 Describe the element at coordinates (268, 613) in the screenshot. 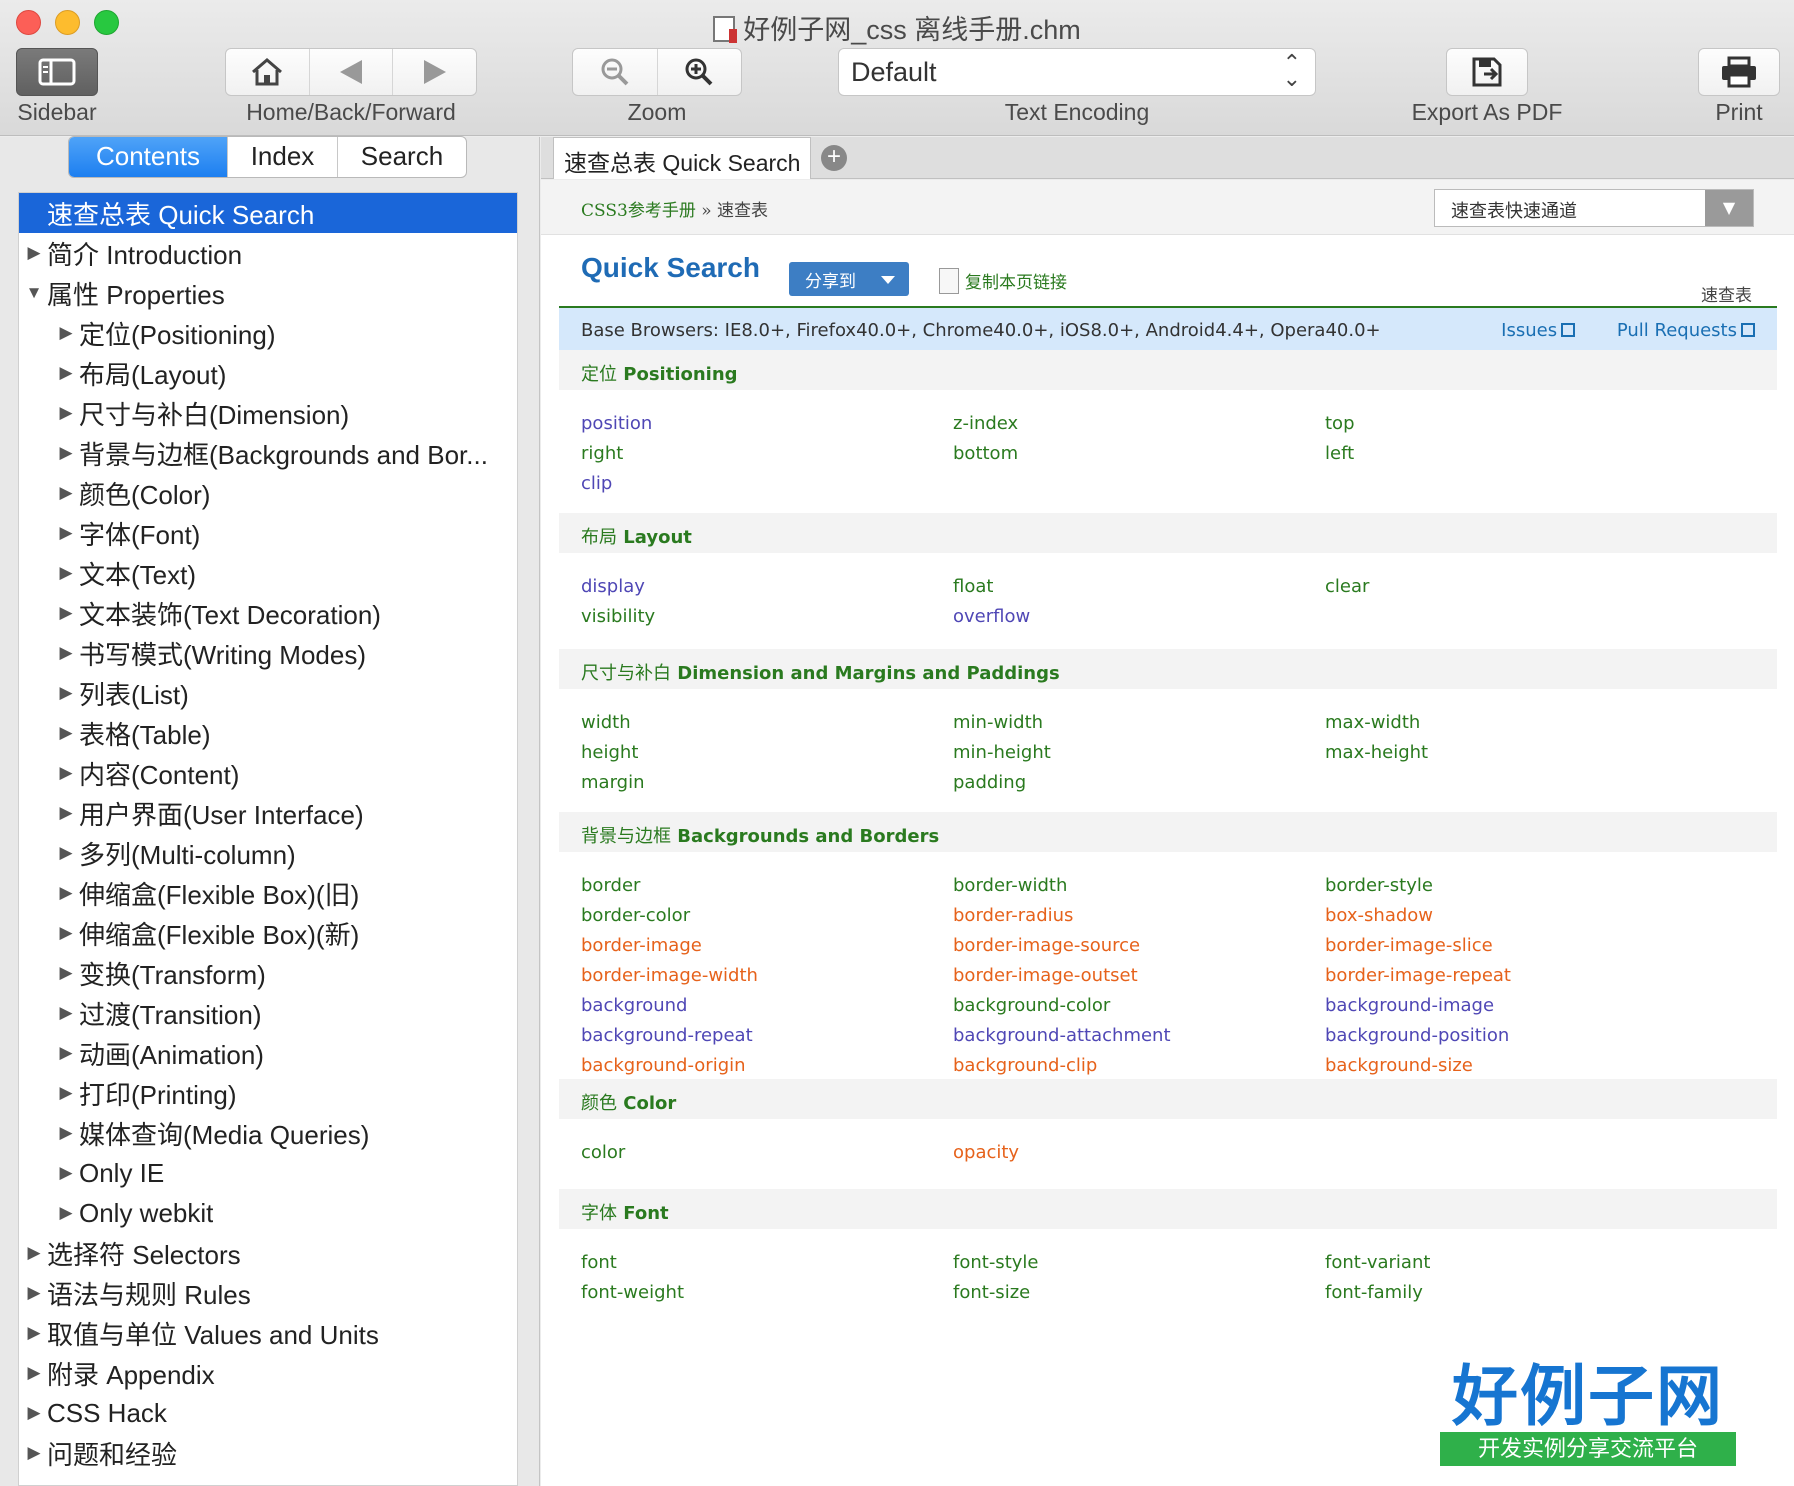

I see `tree-item: ▶ 文本装饰(Text Decoration)` at that location.